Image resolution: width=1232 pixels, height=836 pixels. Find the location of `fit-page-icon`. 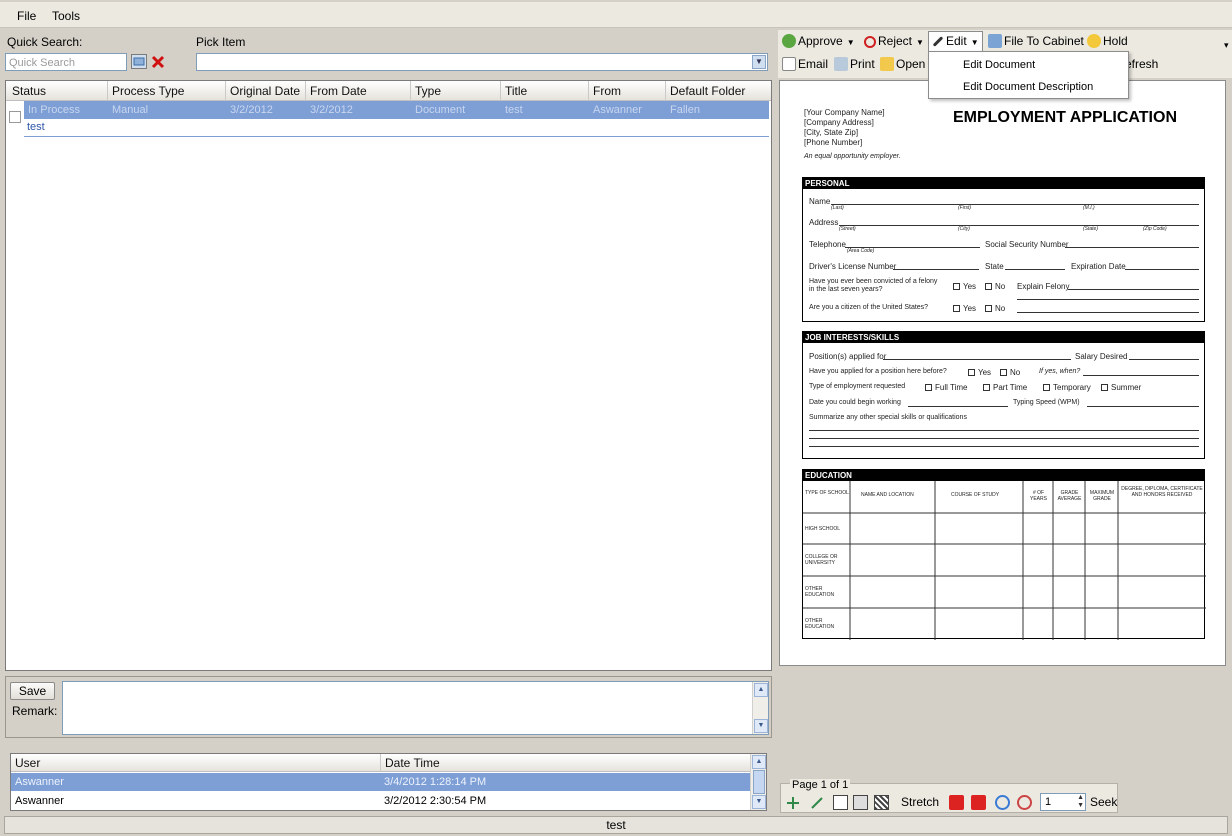

fit-page-icon is located at coordinates (840, 802).